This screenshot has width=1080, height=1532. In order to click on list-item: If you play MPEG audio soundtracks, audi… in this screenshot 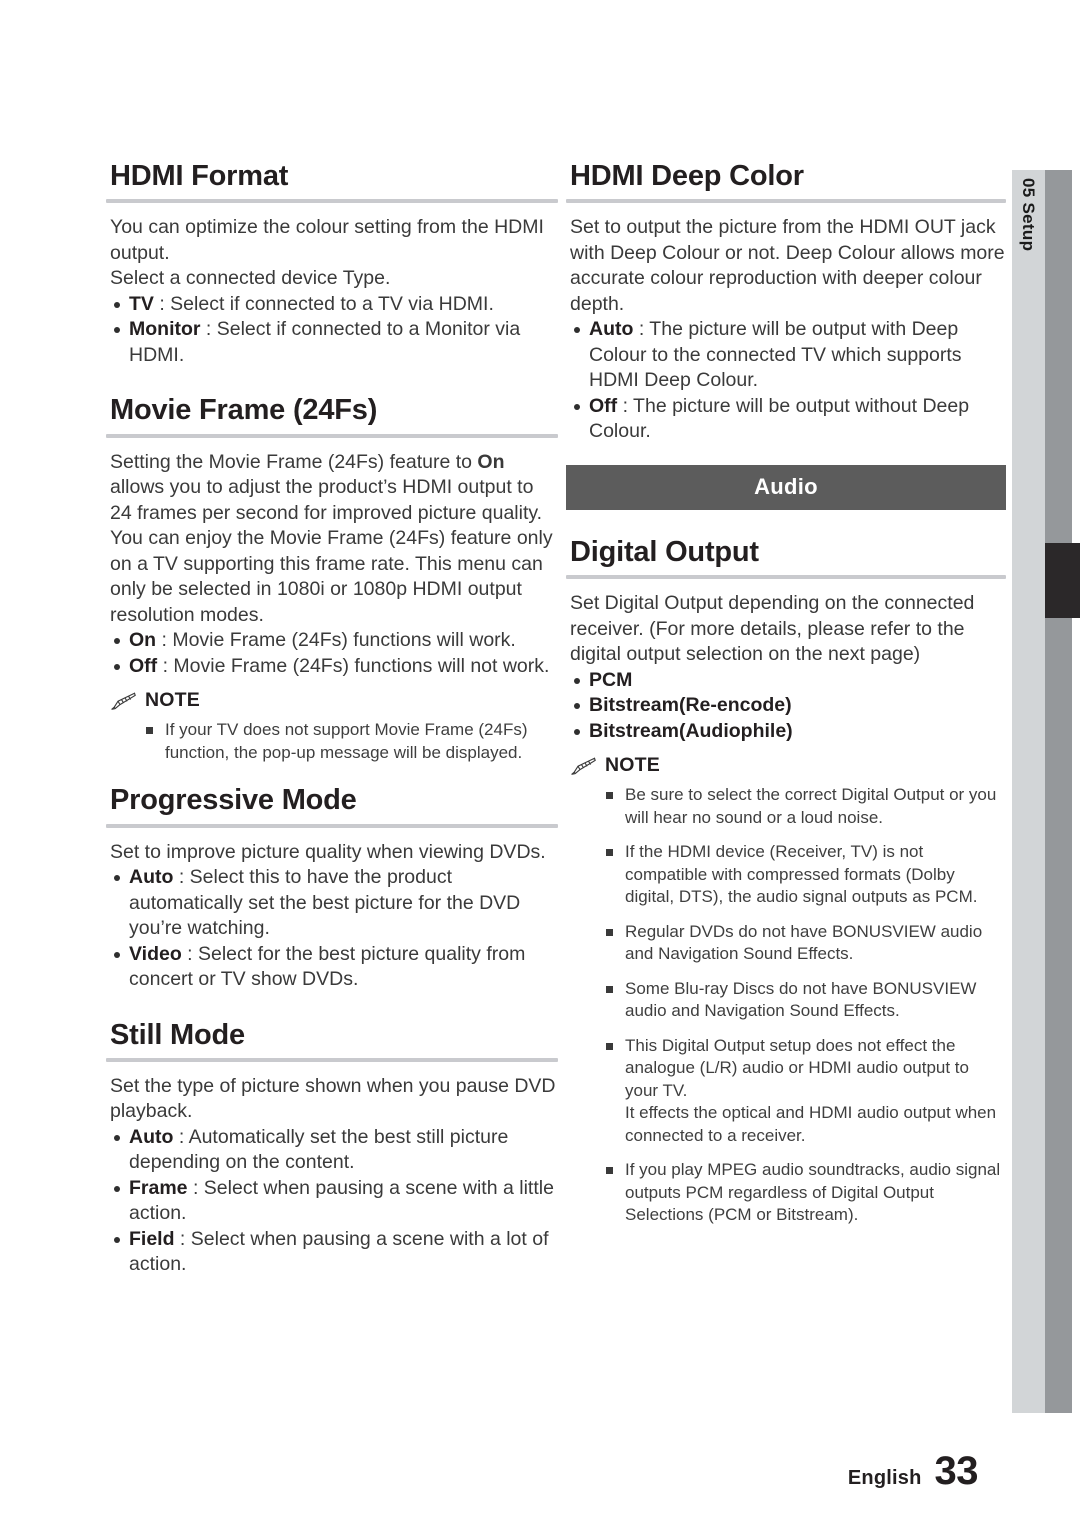, I will do `click(806, 1193)`.